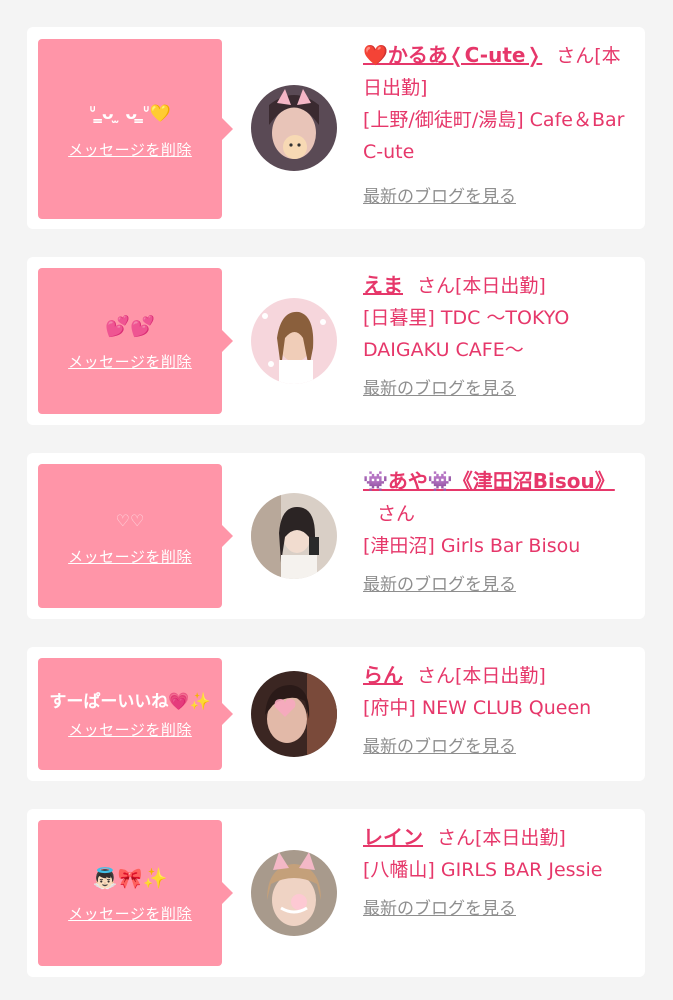  I want to click on message-text: すーぱーいいね💗✨, so click(130, 701).